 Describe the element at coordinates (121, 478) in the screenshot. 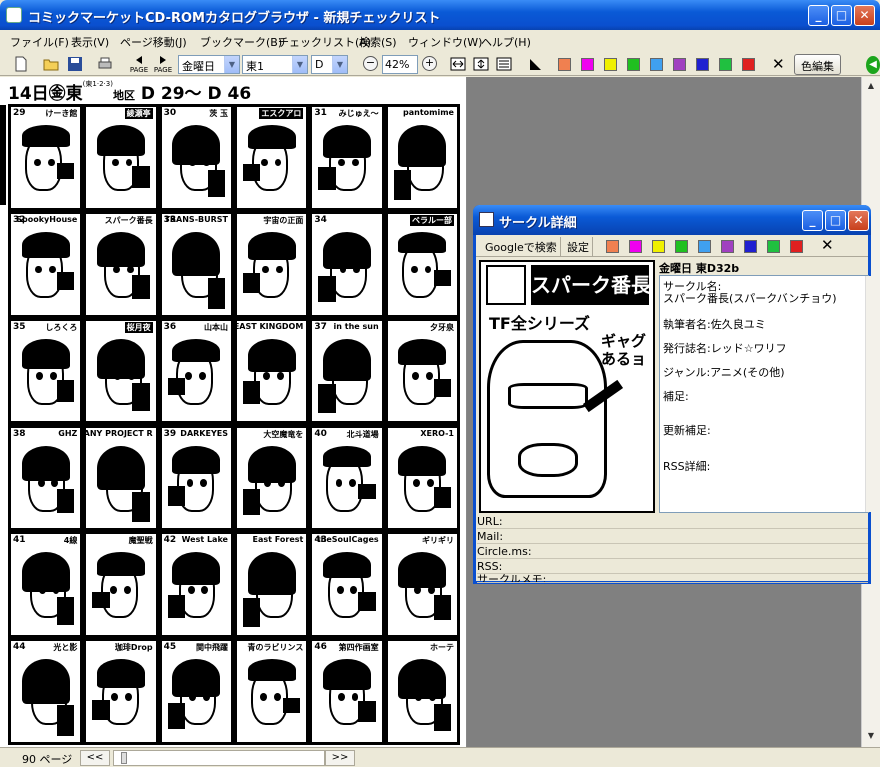

I see `circle-cut-cell: LAZY COMPANY PROJECT R` at that location.